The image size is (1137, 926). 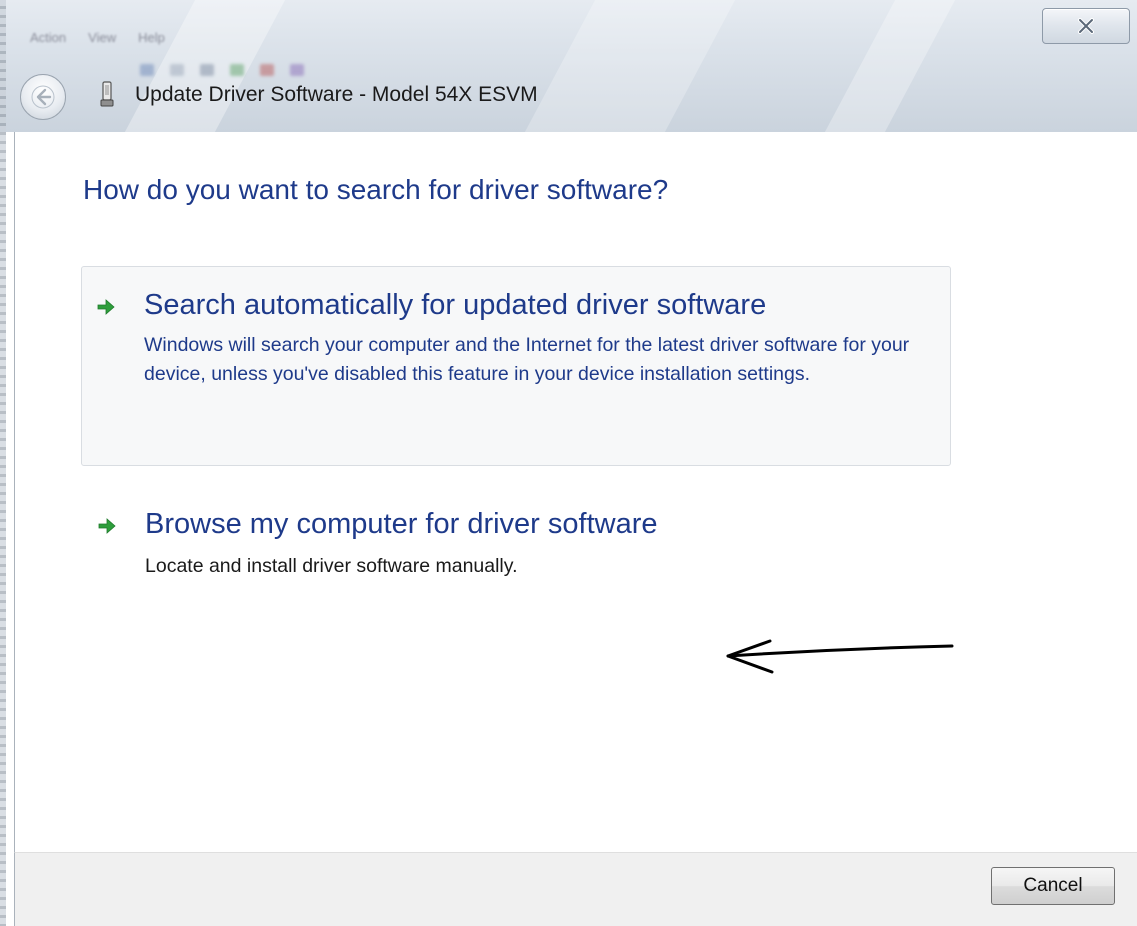 What do you see at coordinates (3, 463) in the screenshot?
I see `background-window-edge` at bounding box center [3, 463].